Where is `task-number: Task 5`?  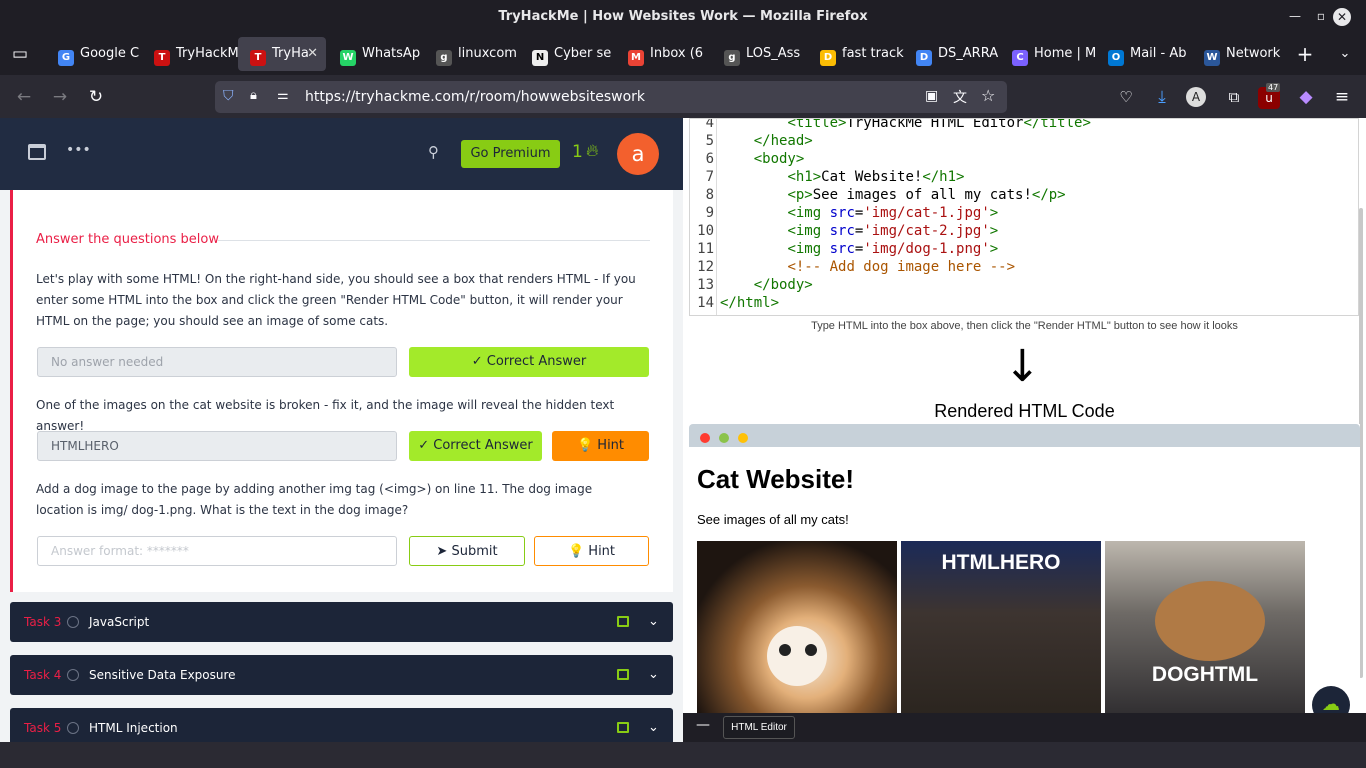
task-number: Task 5 is located at coordinates (43, 728).